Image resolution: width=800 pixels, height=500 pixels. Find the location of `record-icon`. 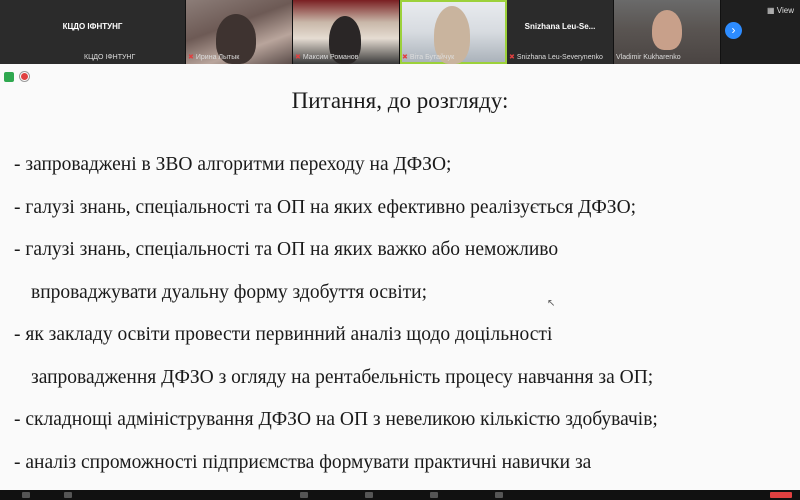

record-icon is located at coordinates (24, 77).